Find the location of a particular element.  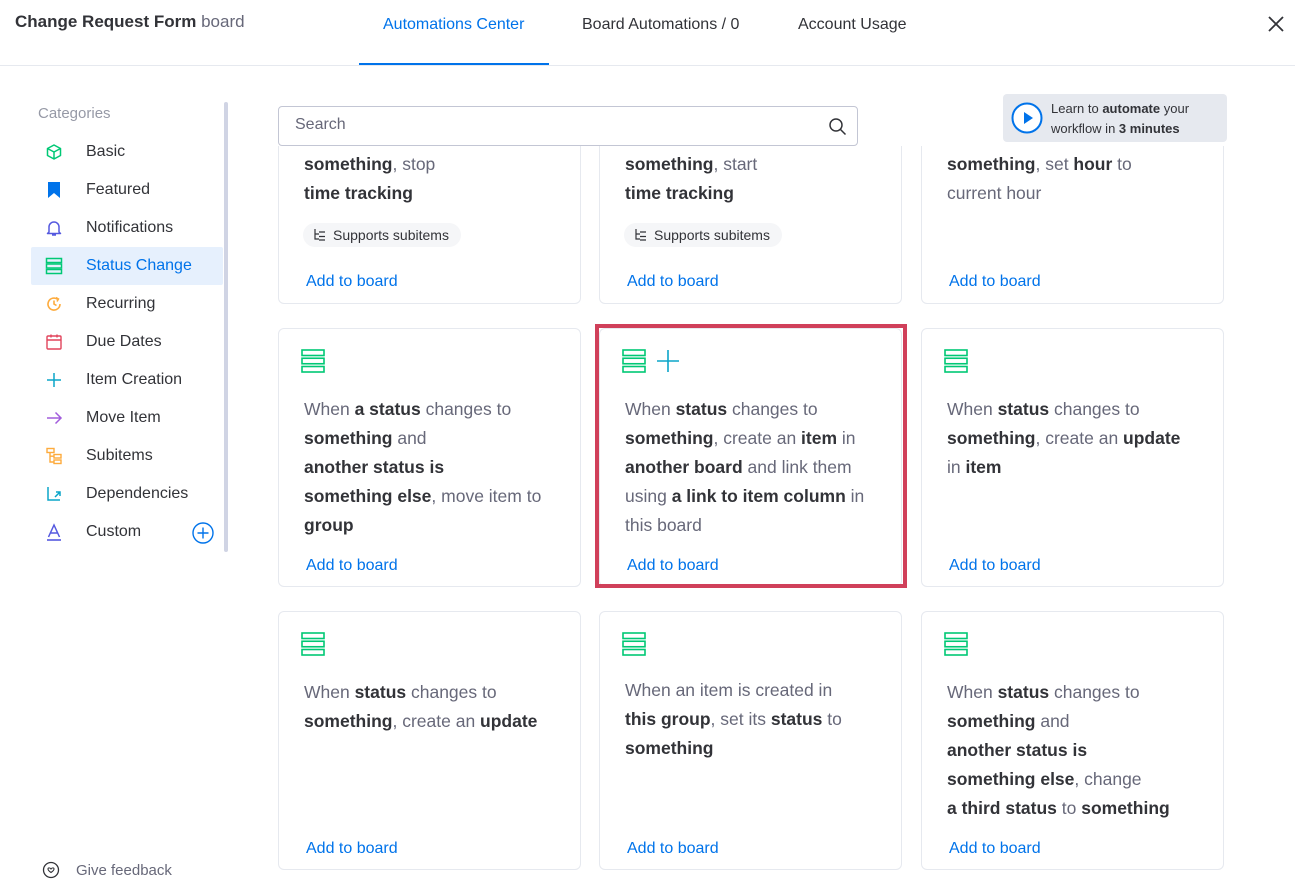

recipe-text: something, stop time tracking is located at coordinates (434, 179).